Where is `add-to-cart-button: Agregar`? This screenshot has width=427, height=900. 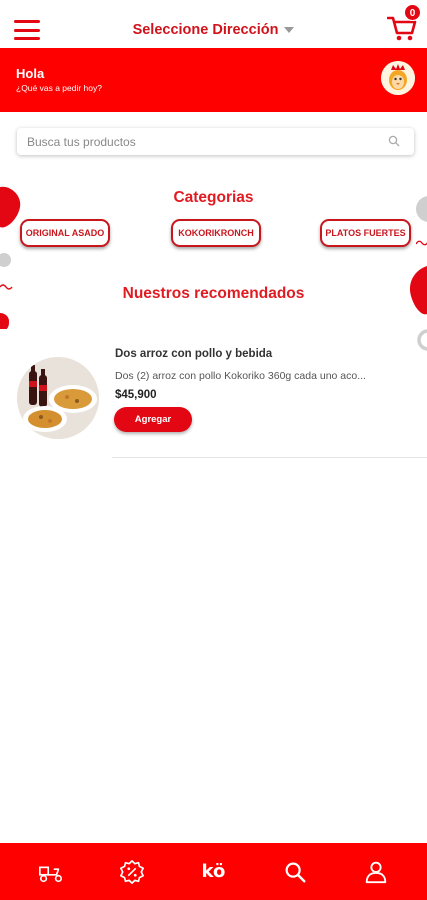
add-to-cart-button: Agregar is located at coordinates (153, 419).